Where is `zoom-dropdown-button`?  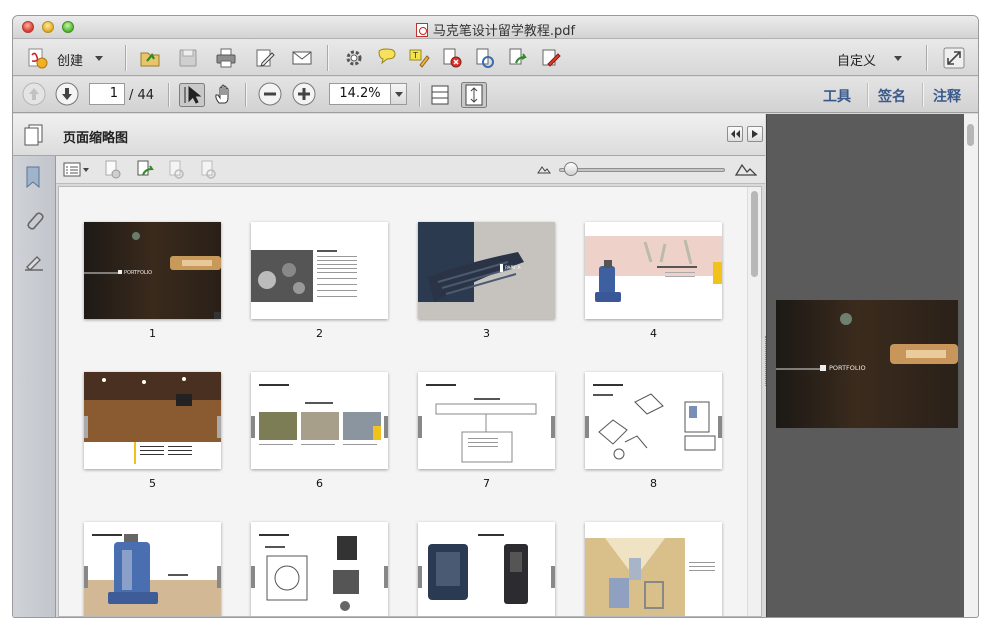
zoom-dropdown-button is located at coordinates (398, 94).